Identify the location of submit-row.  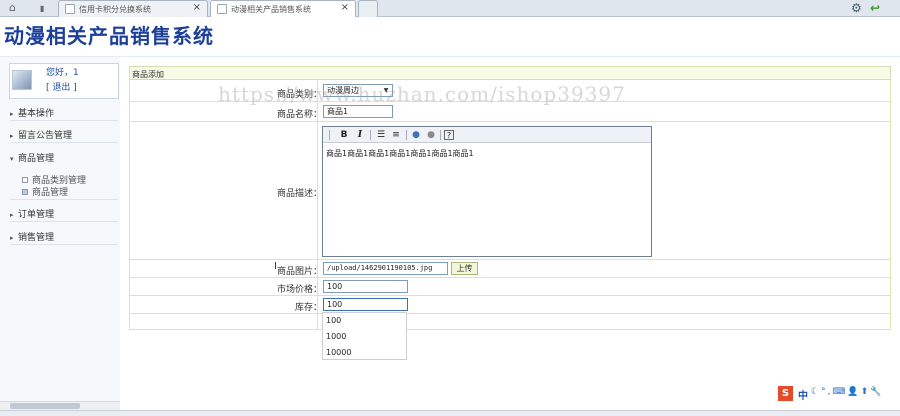
(510, 322).